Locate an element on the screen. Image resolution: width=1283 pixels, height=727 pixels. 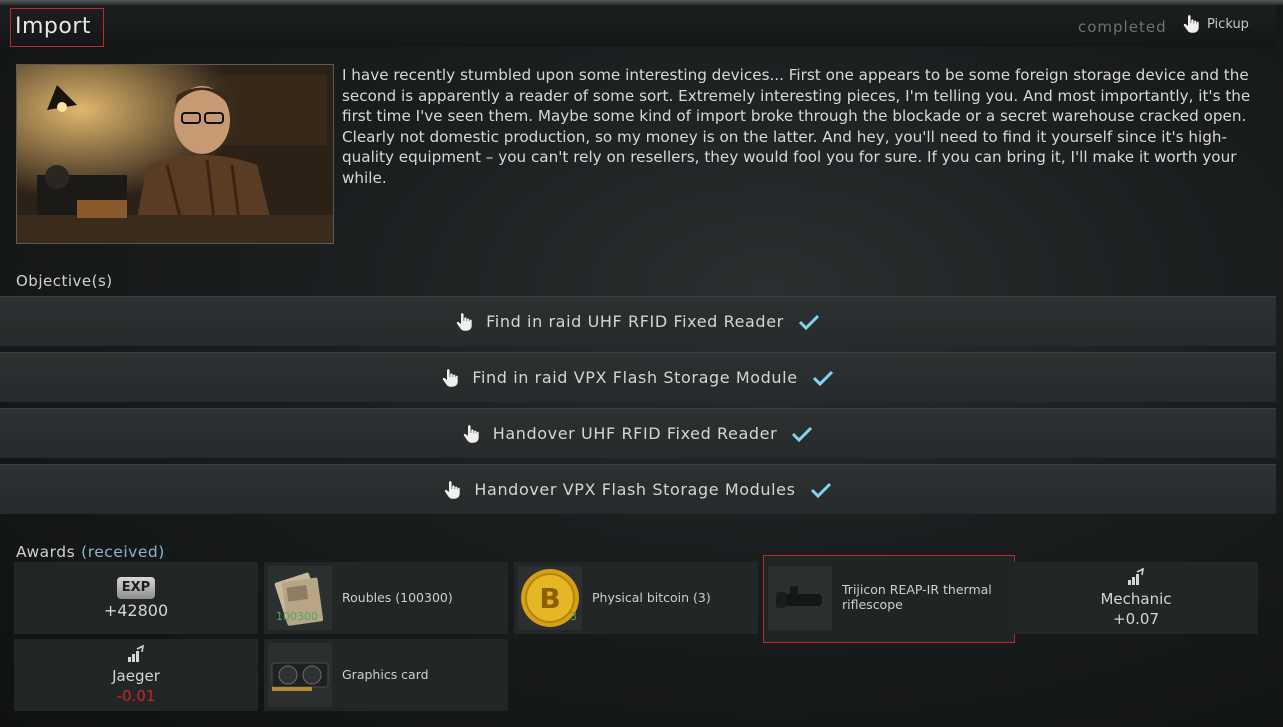
objective-row: Find in raid UHF RFID Fixed Reader is located at coordinates (638, 321).